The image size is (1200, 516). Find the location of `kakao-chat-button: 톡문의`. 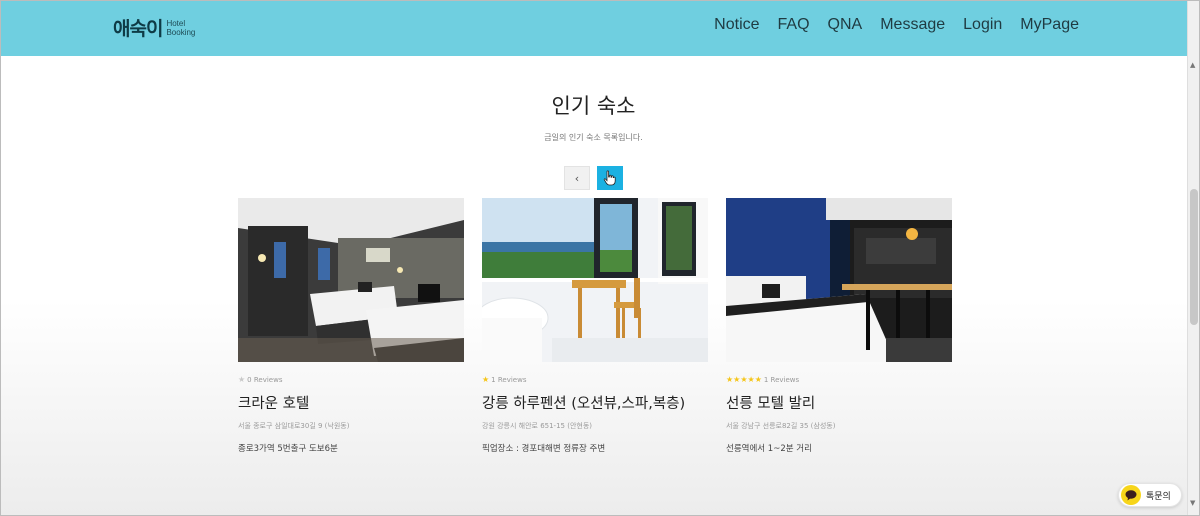

kakao-chat-button: 톡문의 is located at coordinates (1150, 495).